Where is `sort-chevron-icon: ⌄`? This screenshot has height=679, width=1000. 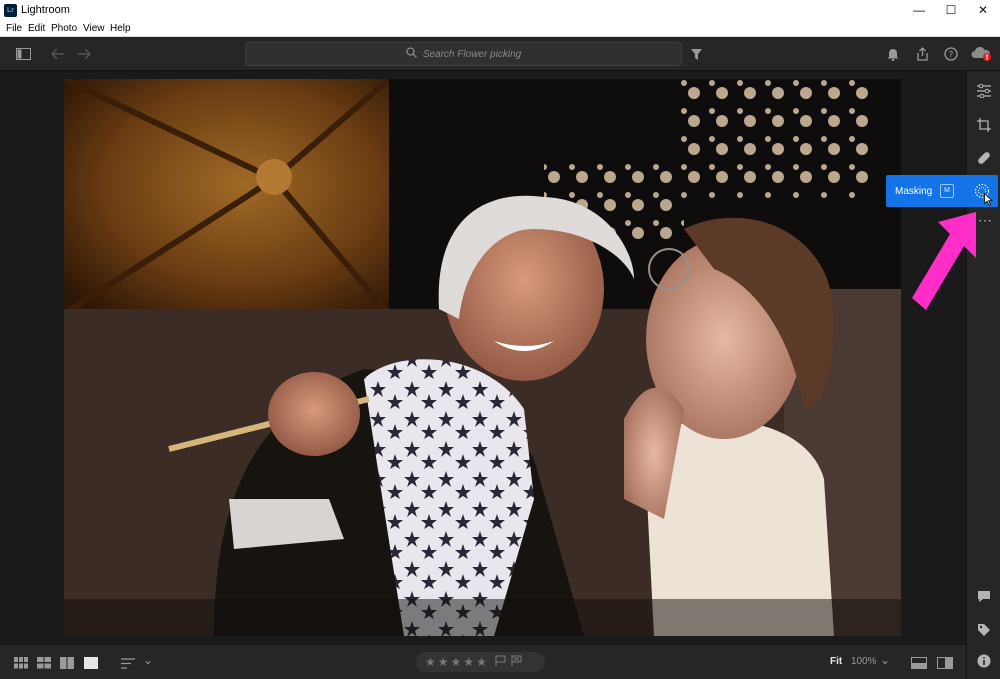 sort-chevron-icon: ⌄ is located at coordinates (148, 660).